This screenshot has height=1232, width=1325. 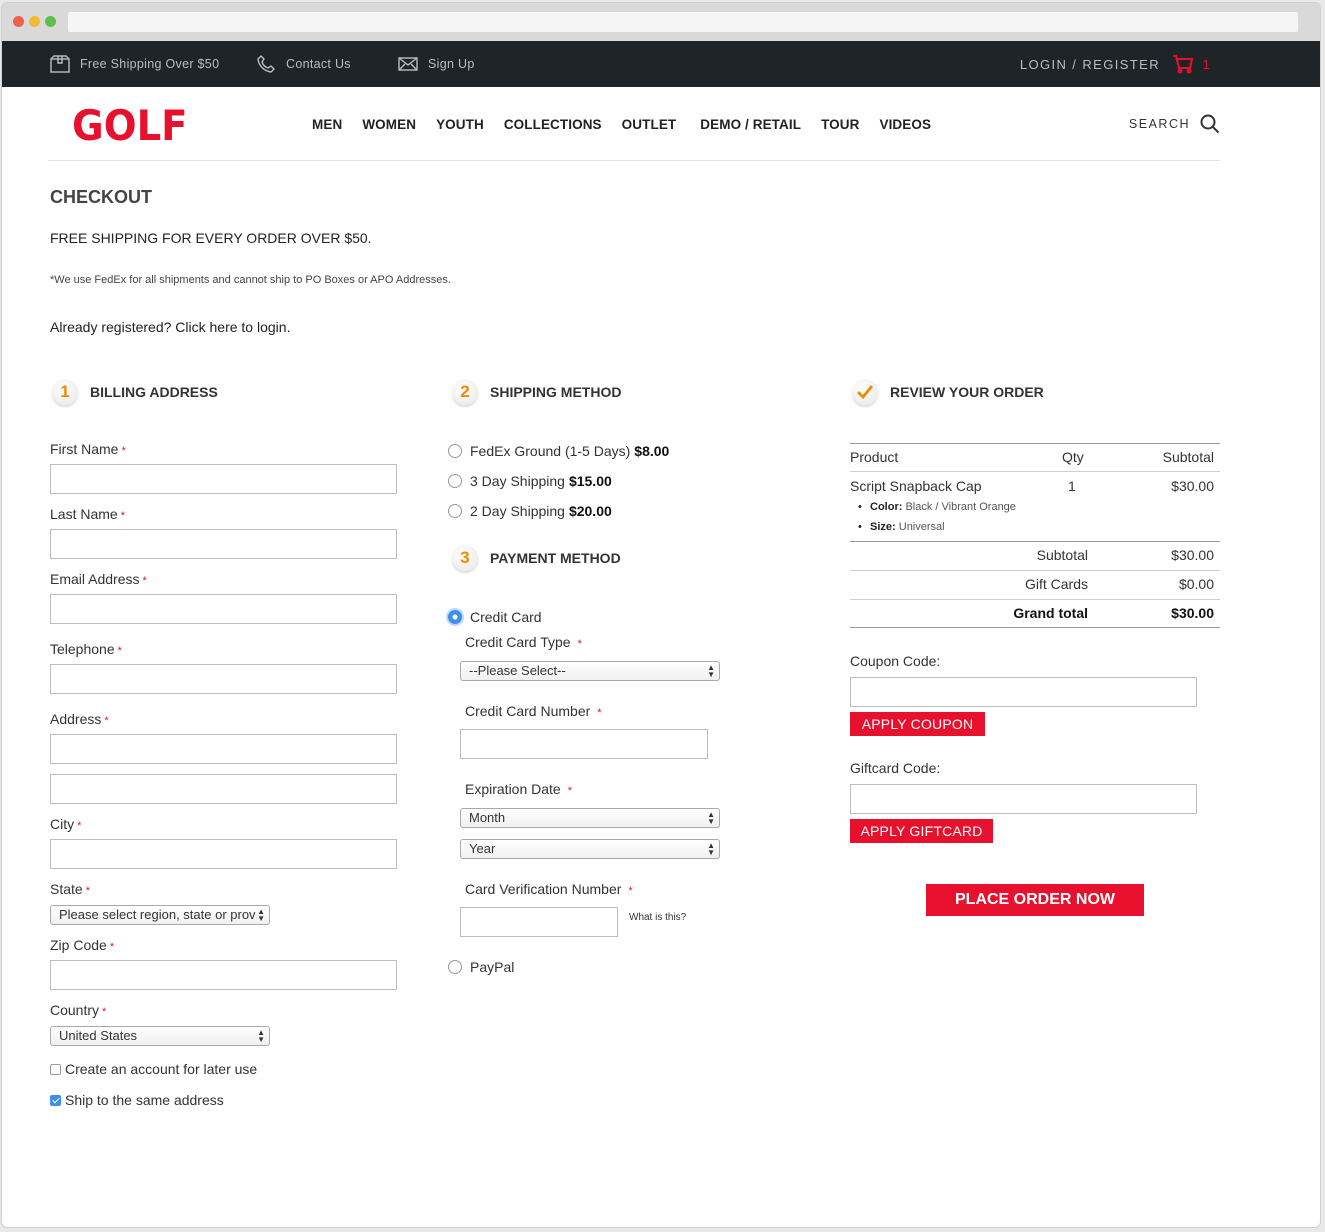 I want to click on card-type-select: --Please Select-- ▲ ▼, so click(x=590, y=671).